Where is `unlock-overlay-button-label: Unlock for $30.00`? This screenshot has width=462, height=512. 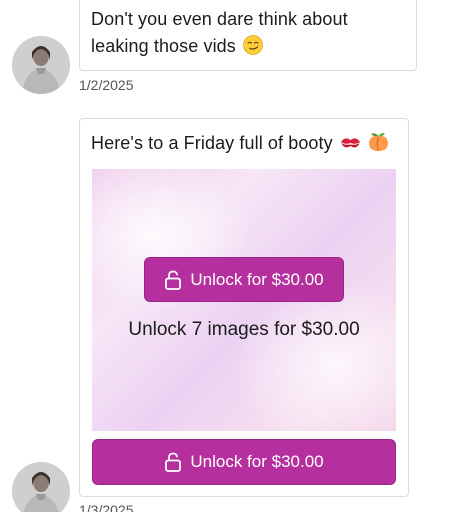
unlock-overlay-button-label: Unlock for $30.00 is located at coordinates (257, 279).